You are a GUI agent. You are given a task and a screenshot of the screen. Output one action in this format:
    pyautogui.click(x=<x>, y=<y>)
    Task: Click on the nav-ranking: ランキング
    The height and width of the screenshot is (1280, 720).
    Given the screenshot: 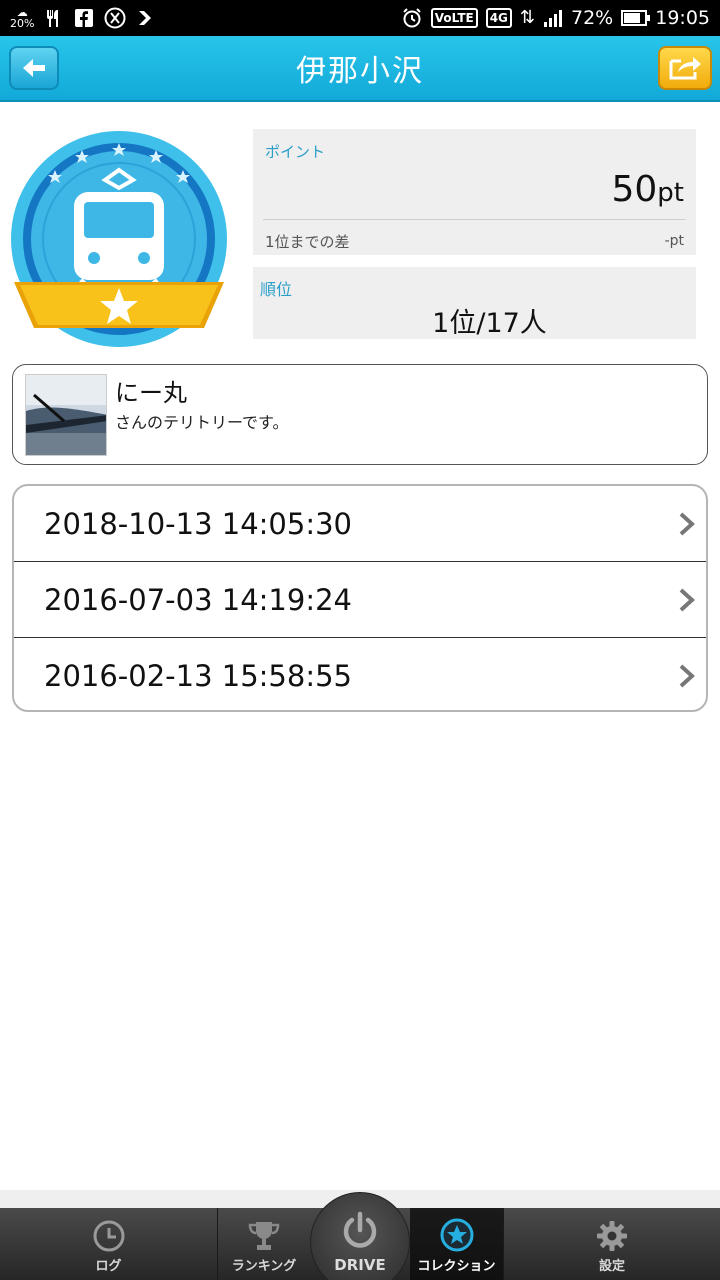 What is the action you would take?
    pyautogui.click(x=264, y=1244)
    